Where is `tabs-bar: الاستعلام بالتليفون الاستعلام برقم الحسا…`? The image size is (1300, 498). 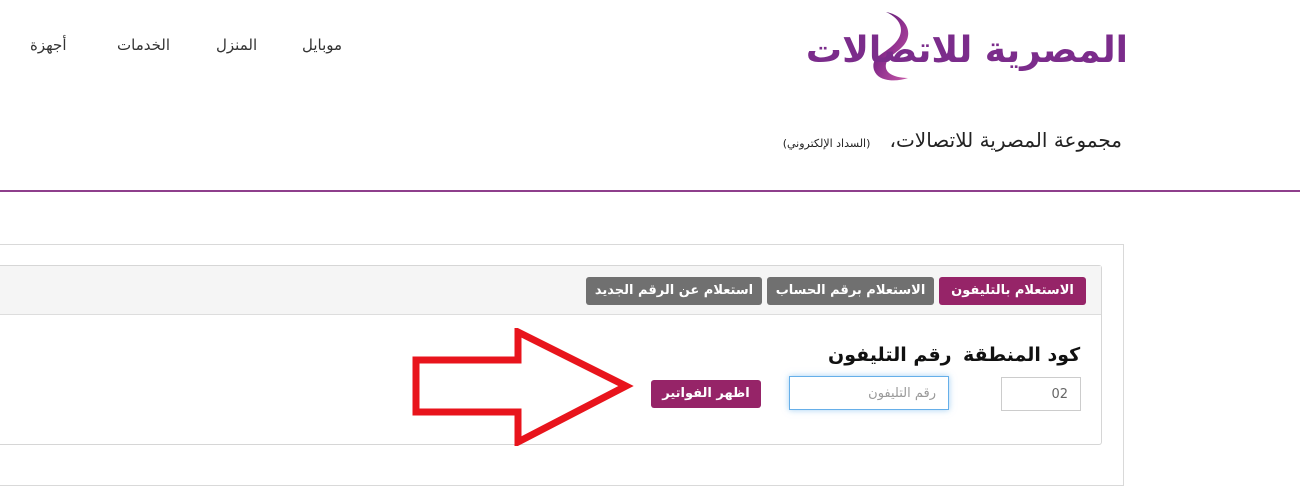
tabs-bar: الاستعلام بالتليفون الاستعلام برقم الحسا… is located at coordinates (550, 290).